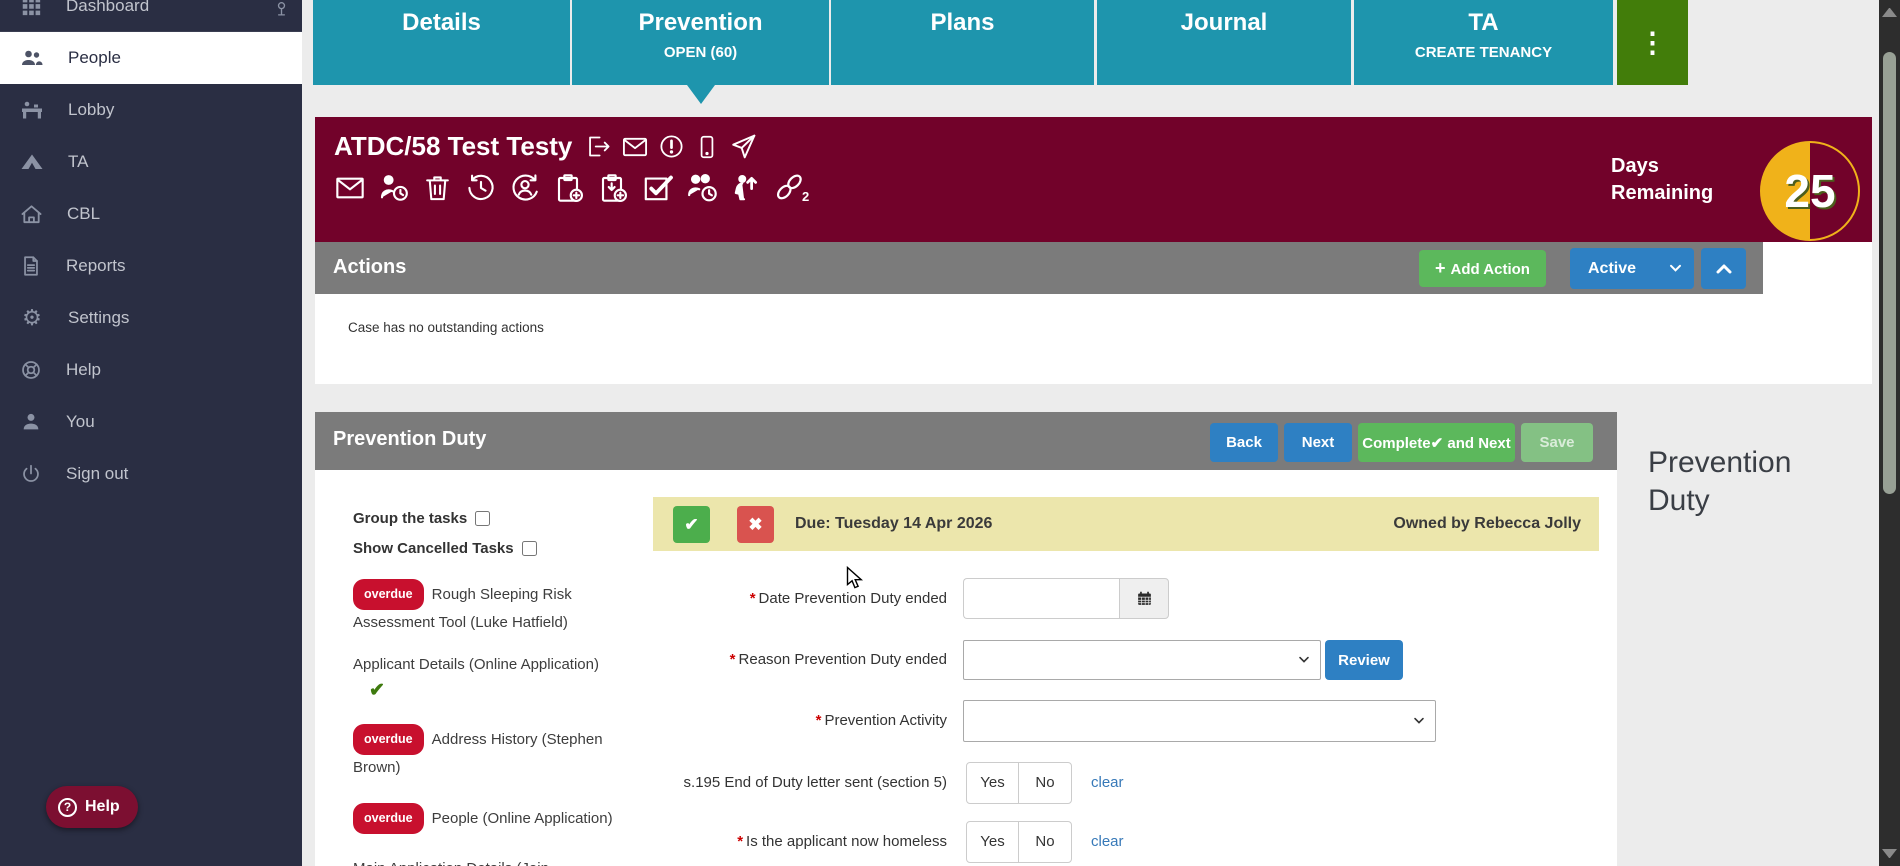 This screenshot has width=1900, height=866. Describe the element at coordinates (446, 327) in the screenshot. I see `actions-empty-message: Case has no outstanding actions` at that location.